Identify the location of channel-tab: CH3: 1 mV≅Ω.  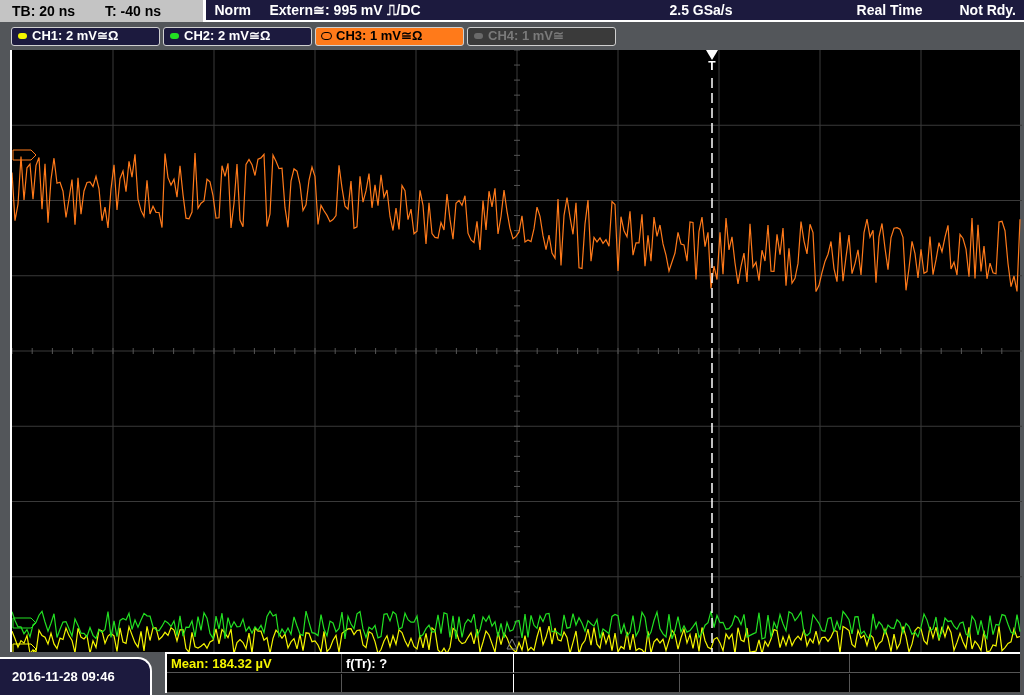
(389, 36).